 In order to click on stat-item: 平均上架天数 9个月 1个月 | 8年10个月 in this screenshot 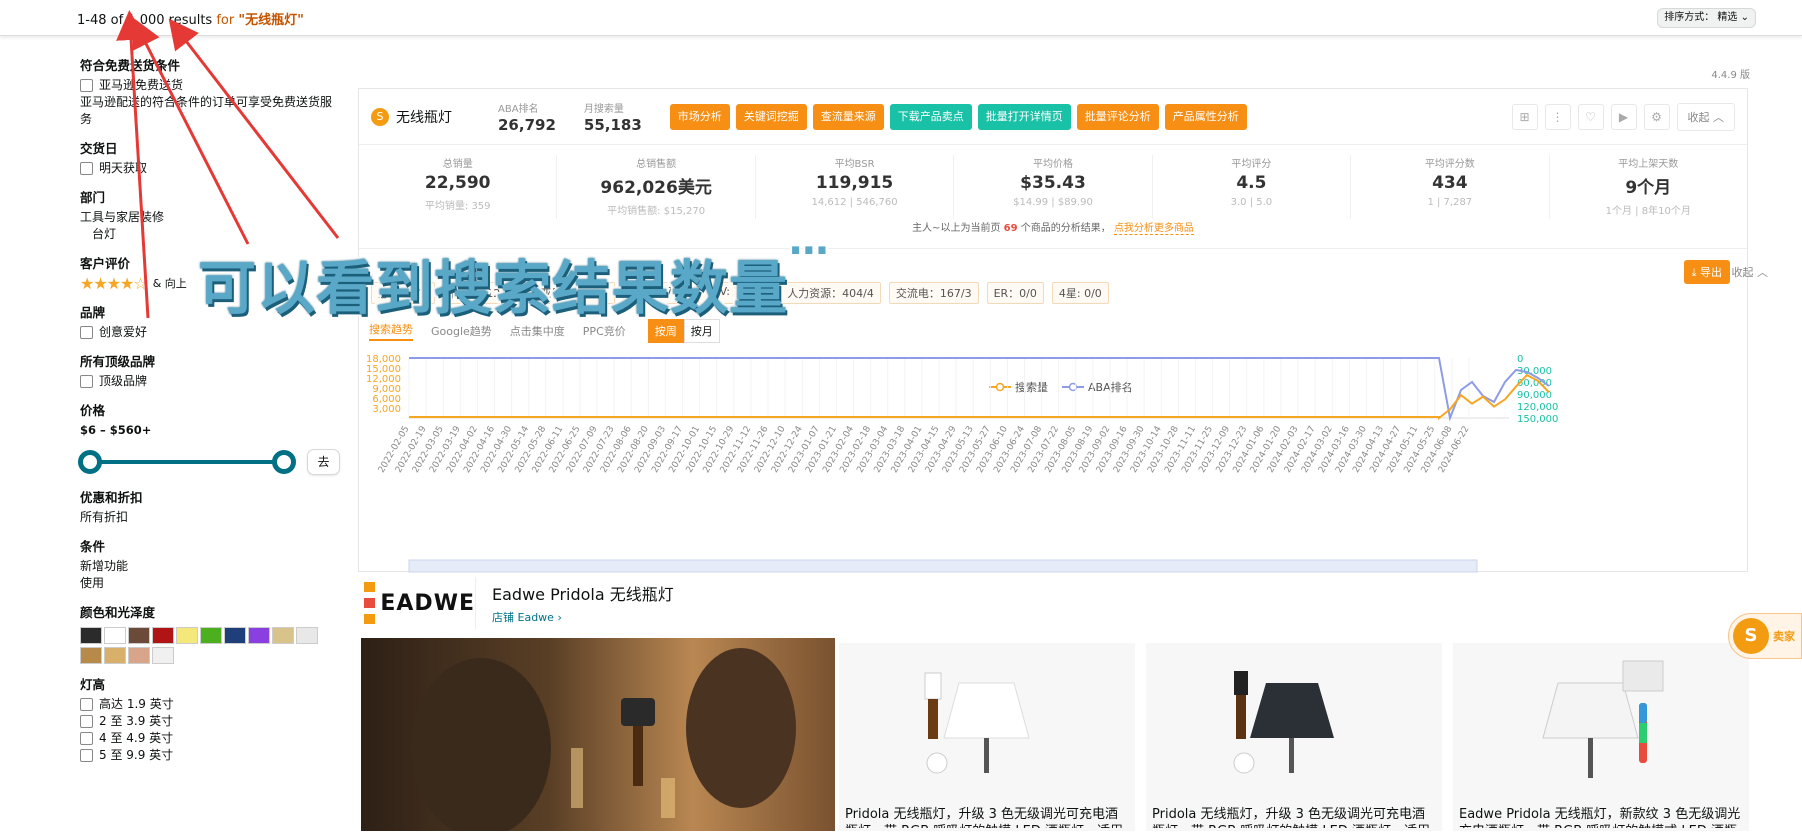, I will do `click(1648, 187)`.